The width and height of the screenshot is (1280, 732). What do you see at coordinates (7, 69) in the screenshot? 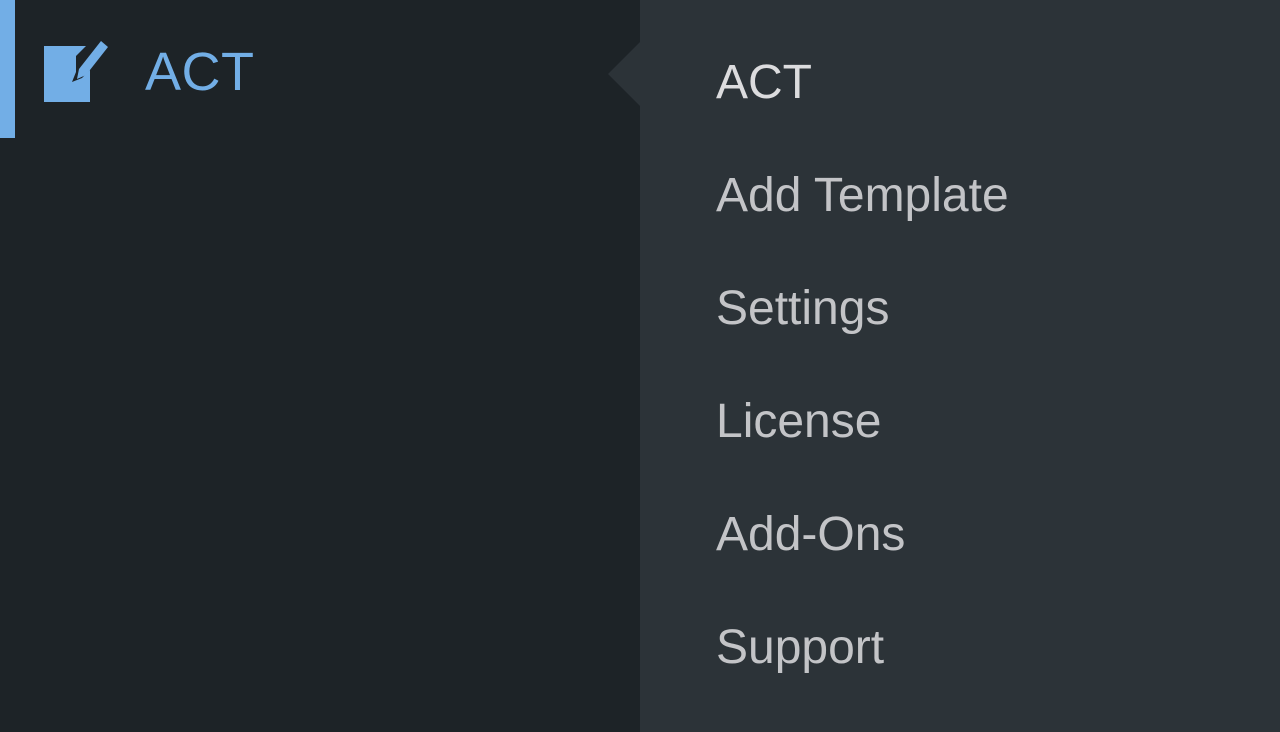
I see `active-indicator` at bounding box center [7, 69].